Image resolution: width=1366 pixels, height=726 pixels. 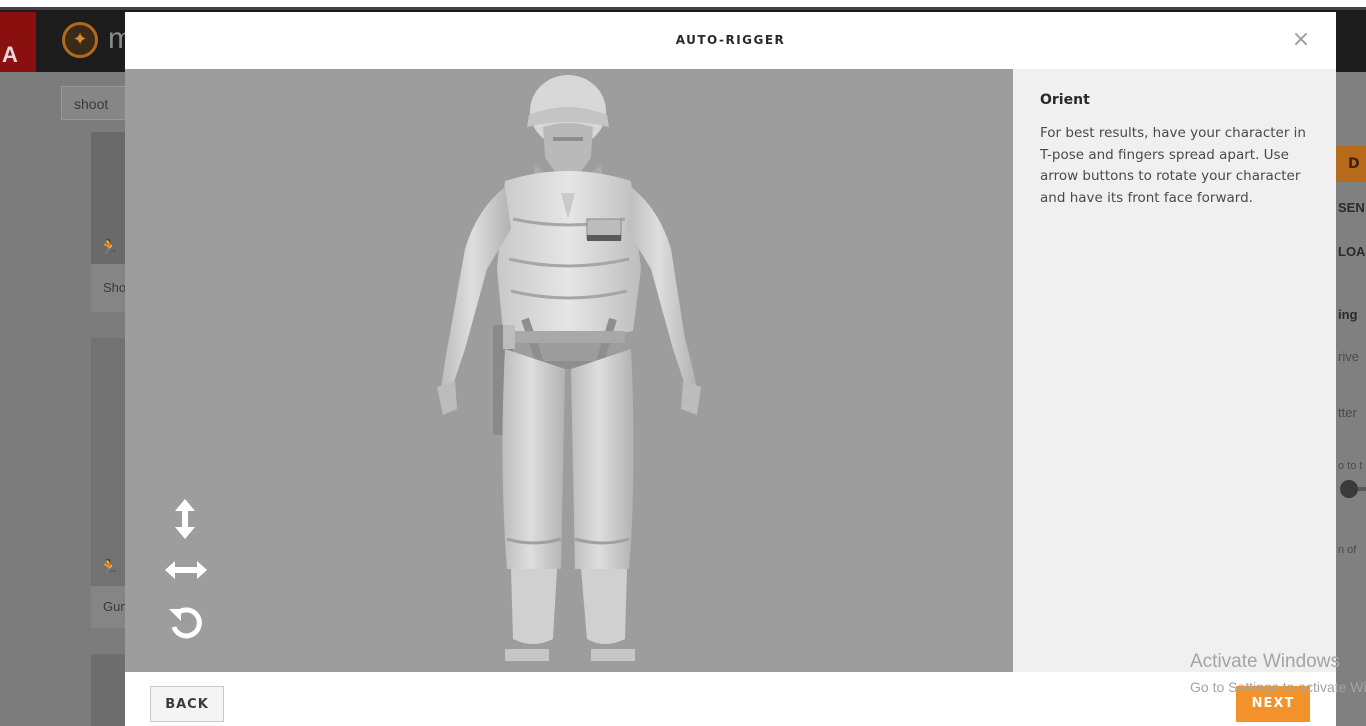 I want to click on mixamo-logo-icon: ✦, so click(x=80, y=40).